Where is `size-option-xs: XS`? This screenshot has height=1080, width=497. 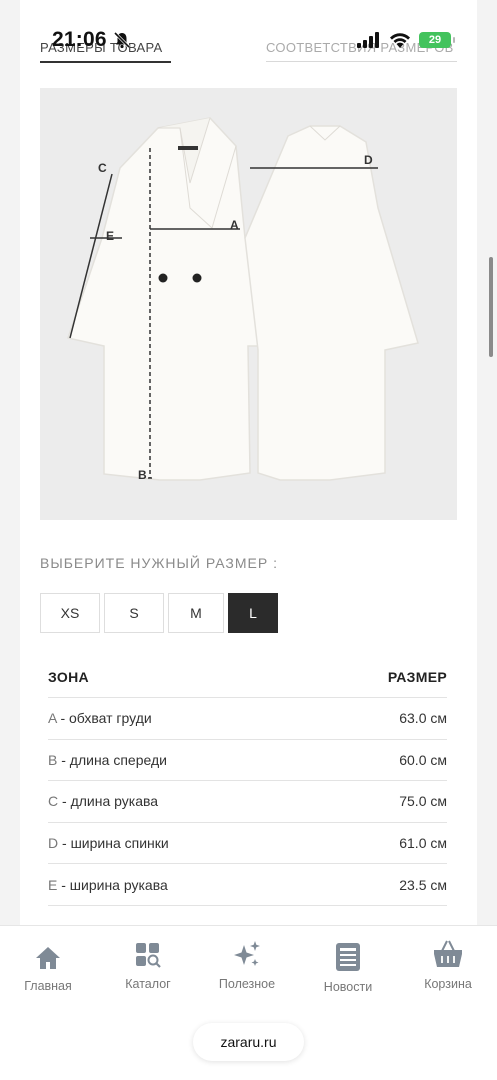
size-option-xs: XS is located at coordinates (70, 613).